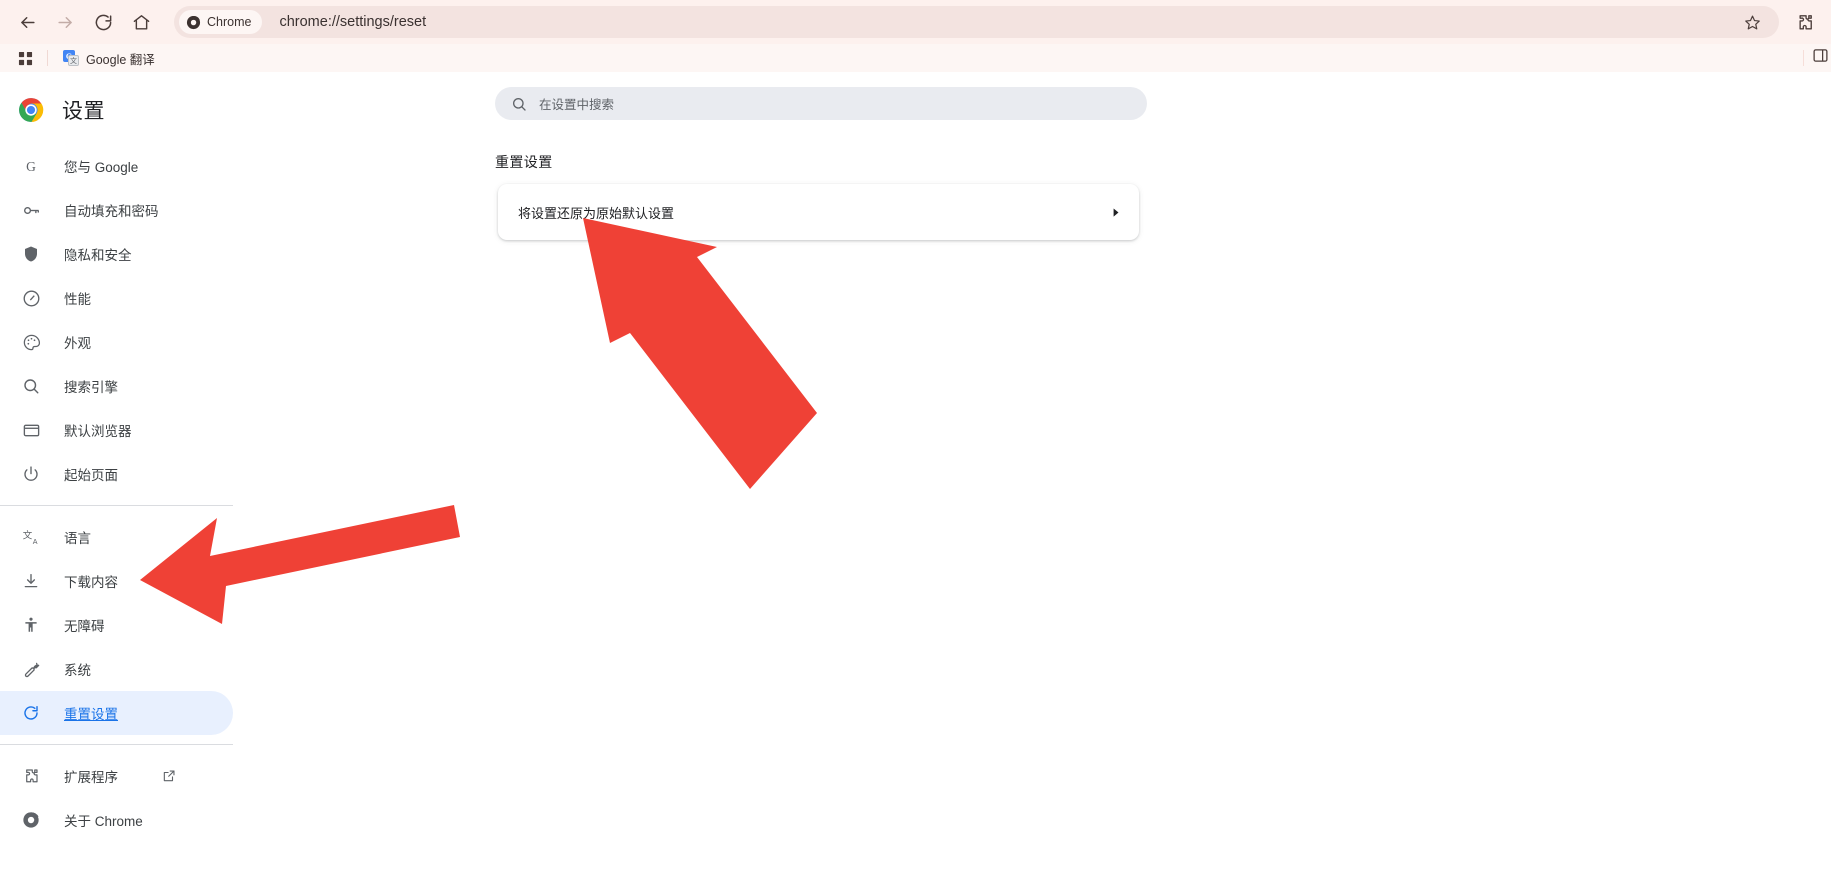 This screenshot has width=1831, height=894. I want to click on sidebar-item-label: 您与 Google, so click(101, 167).